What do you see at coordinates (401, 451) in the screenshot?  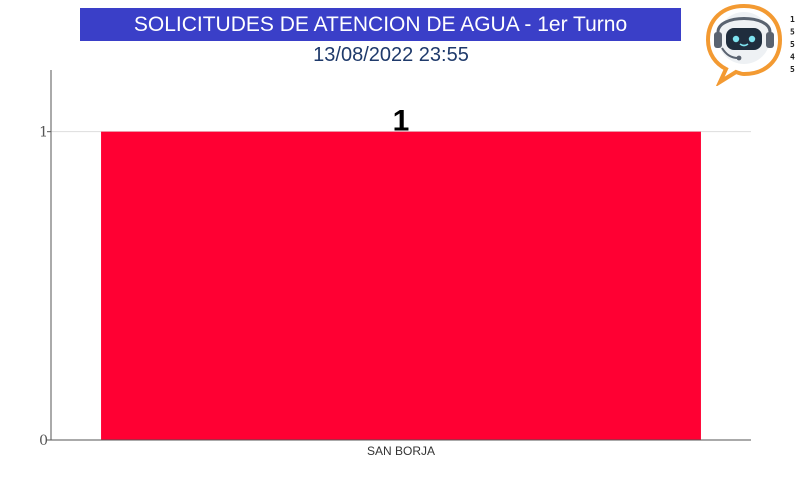 I see `category-label-0: SAN BORJA` at bounding box center [401, 451].